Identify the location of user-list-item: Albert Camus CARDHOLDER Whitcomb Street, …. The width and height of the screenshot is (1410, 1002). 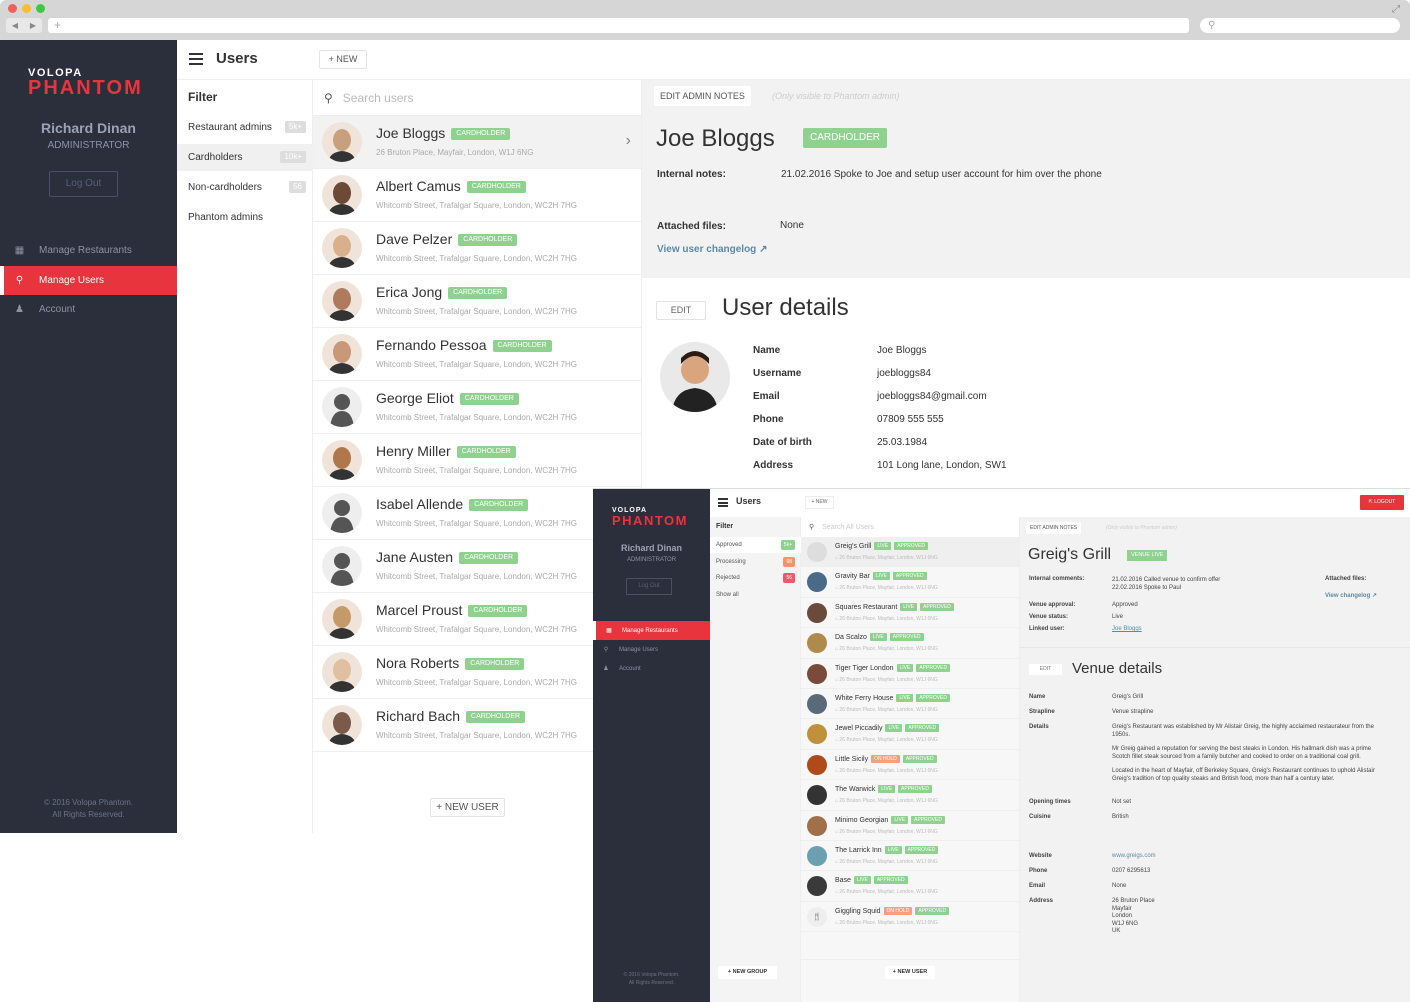
(477, 195).